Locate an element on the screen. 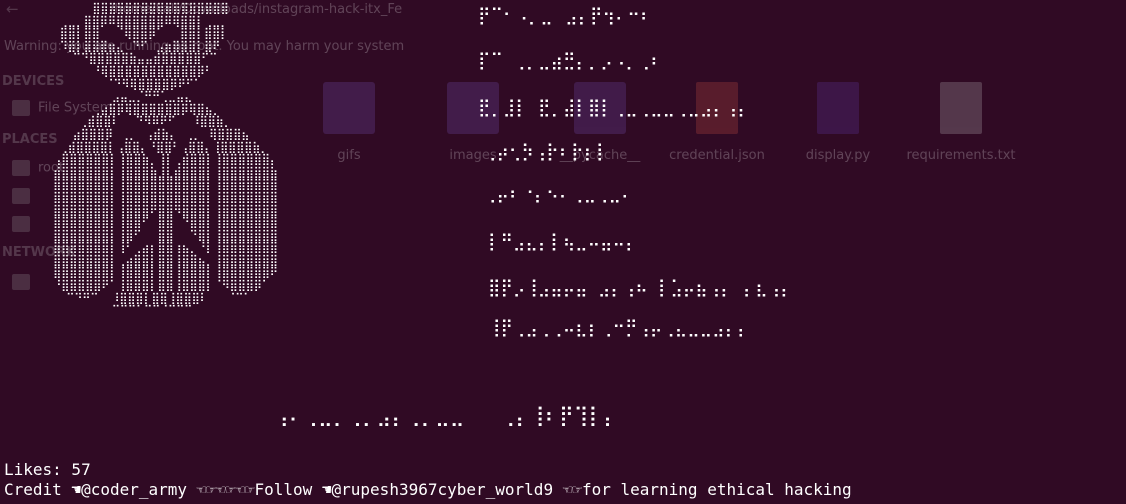 This screenshot has width=1126, height=504. sidebar-item-network is located at coordinates (25, 282).